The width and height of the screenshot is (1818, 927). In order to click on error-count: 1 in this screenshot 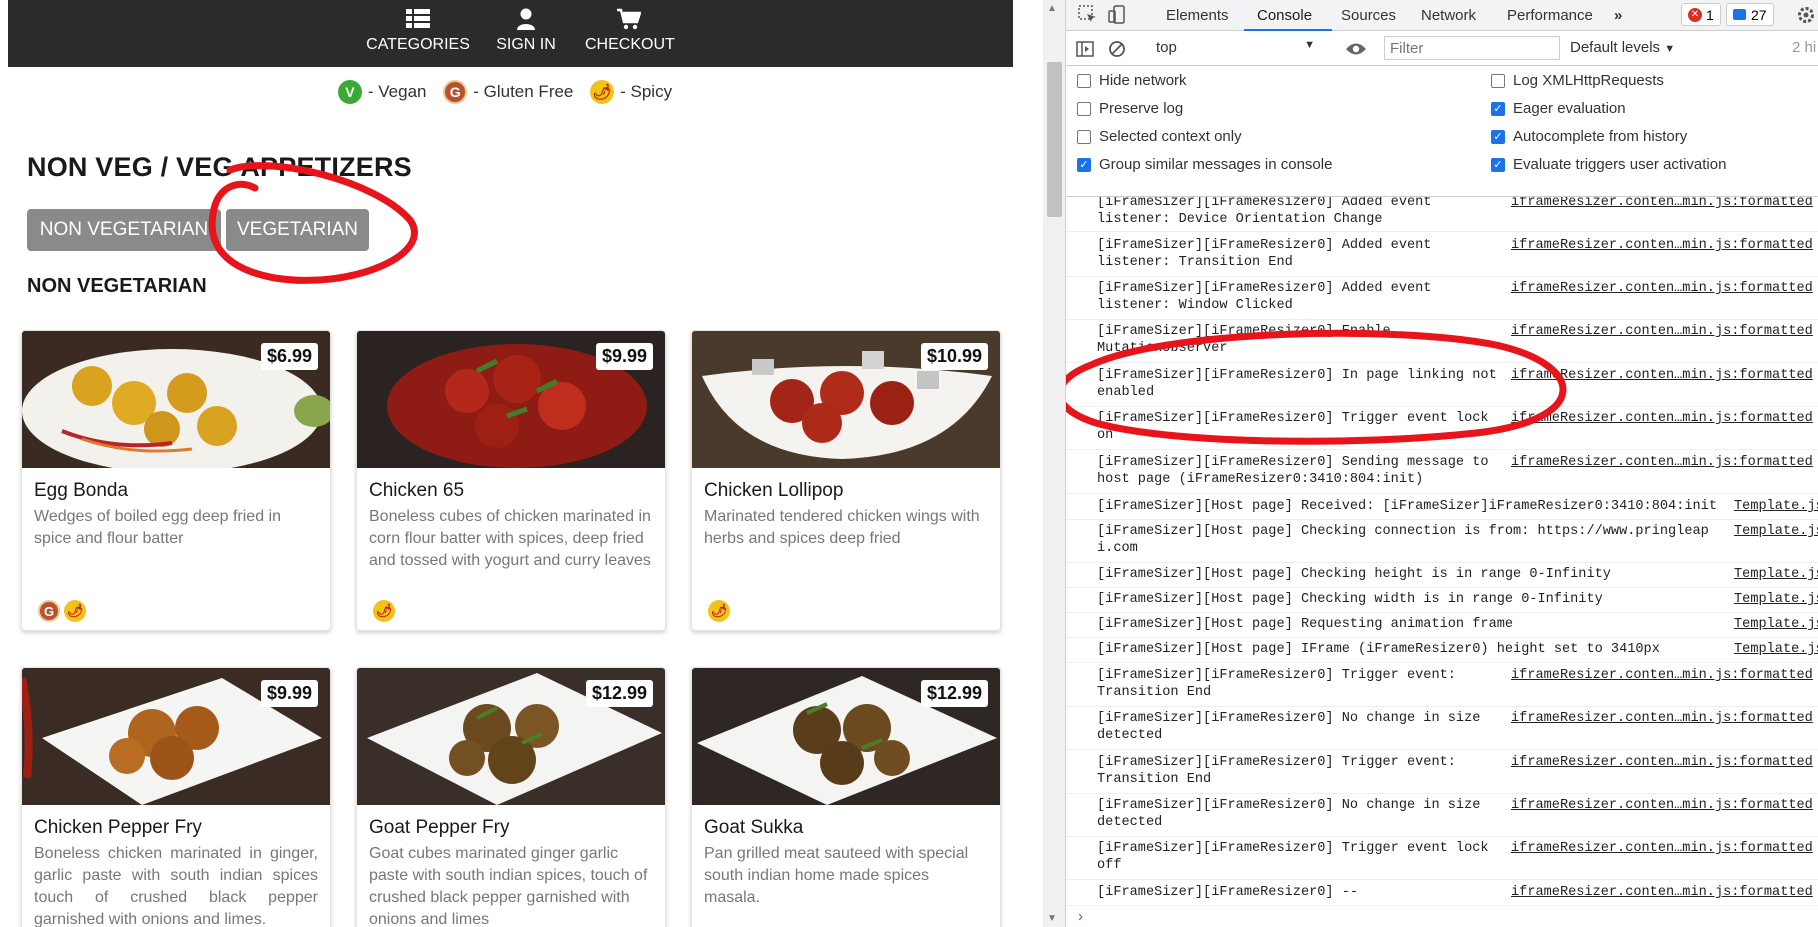, I will do `click(1710, 14)`.